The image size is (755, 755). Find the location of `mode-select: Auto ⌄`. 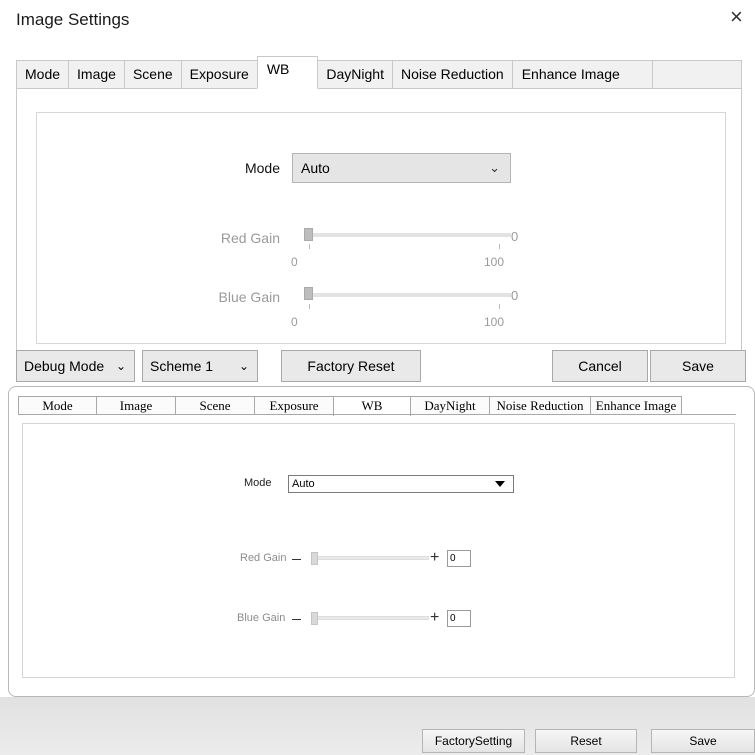

mode-select: Auto ⌄ is located at coordinates (401, 168).